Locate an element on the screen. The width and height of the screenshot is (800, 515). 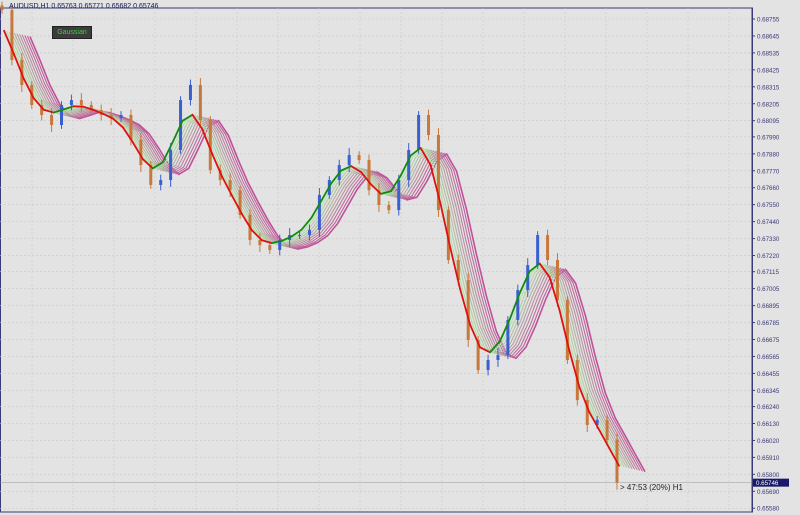
y-axis-tick-label: 0.65800 is located at coordinates (768, 475).